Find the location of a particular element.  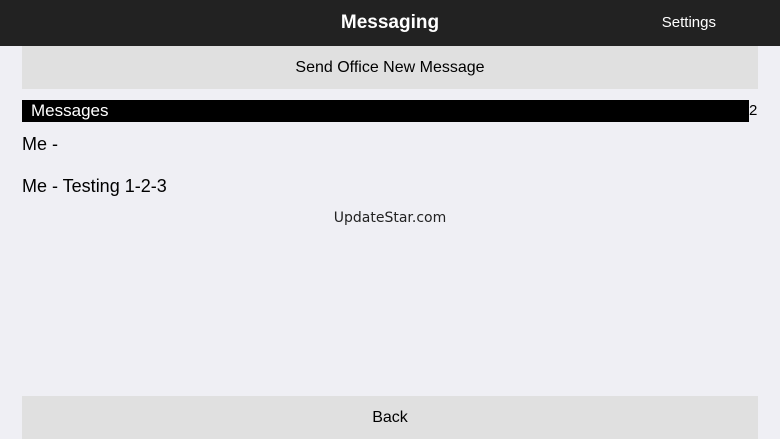

navigation-bar: Messaging Settings is located at coordinates (390, 23).